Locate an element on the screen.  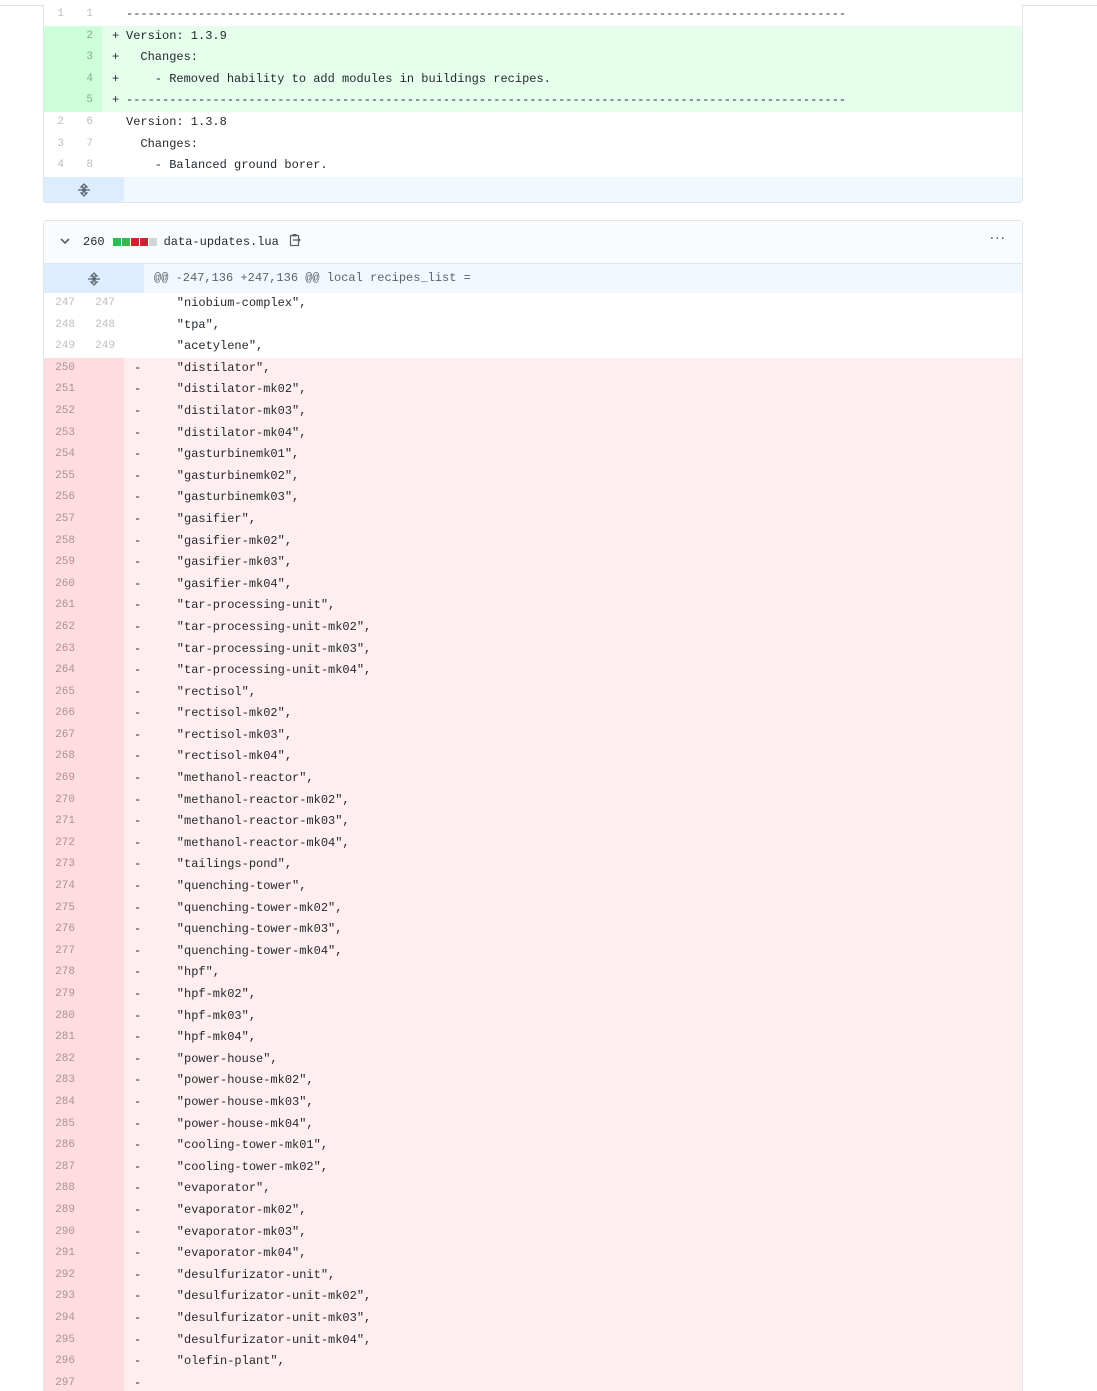
old-line-number: 285 is located at coordinates (64, 1124).